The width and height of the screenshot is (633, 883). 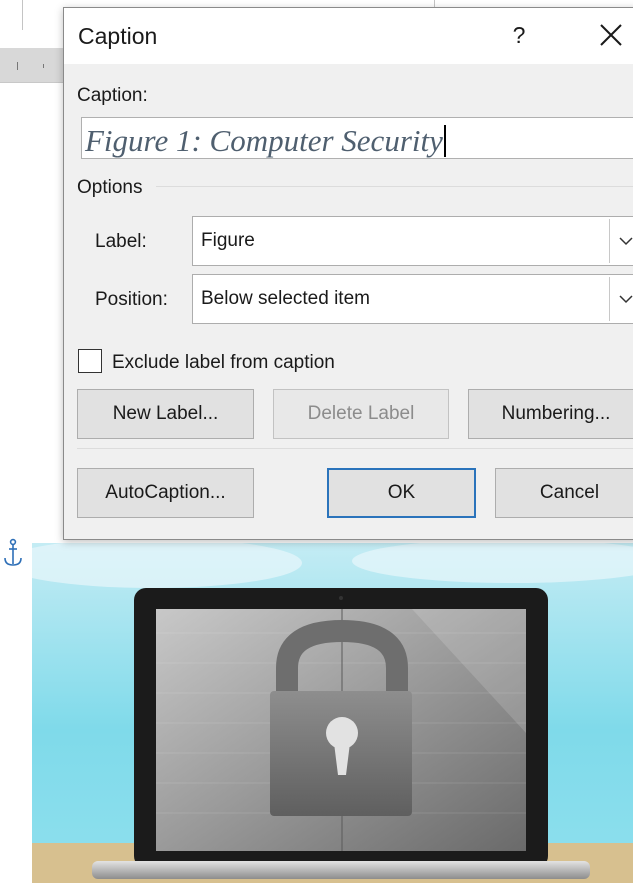 I want to click on position-dropdown-button, so click(x=621, y=299).